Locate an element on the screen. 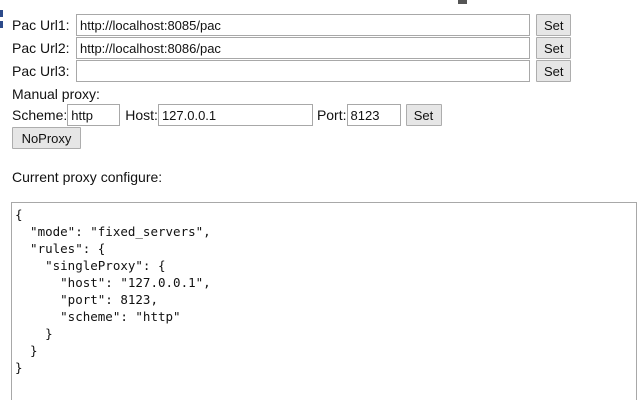 The width and height of the screenshot is (640, 400). current-config-title-row: Current proxy configure: is located at coordinates (87, 177).